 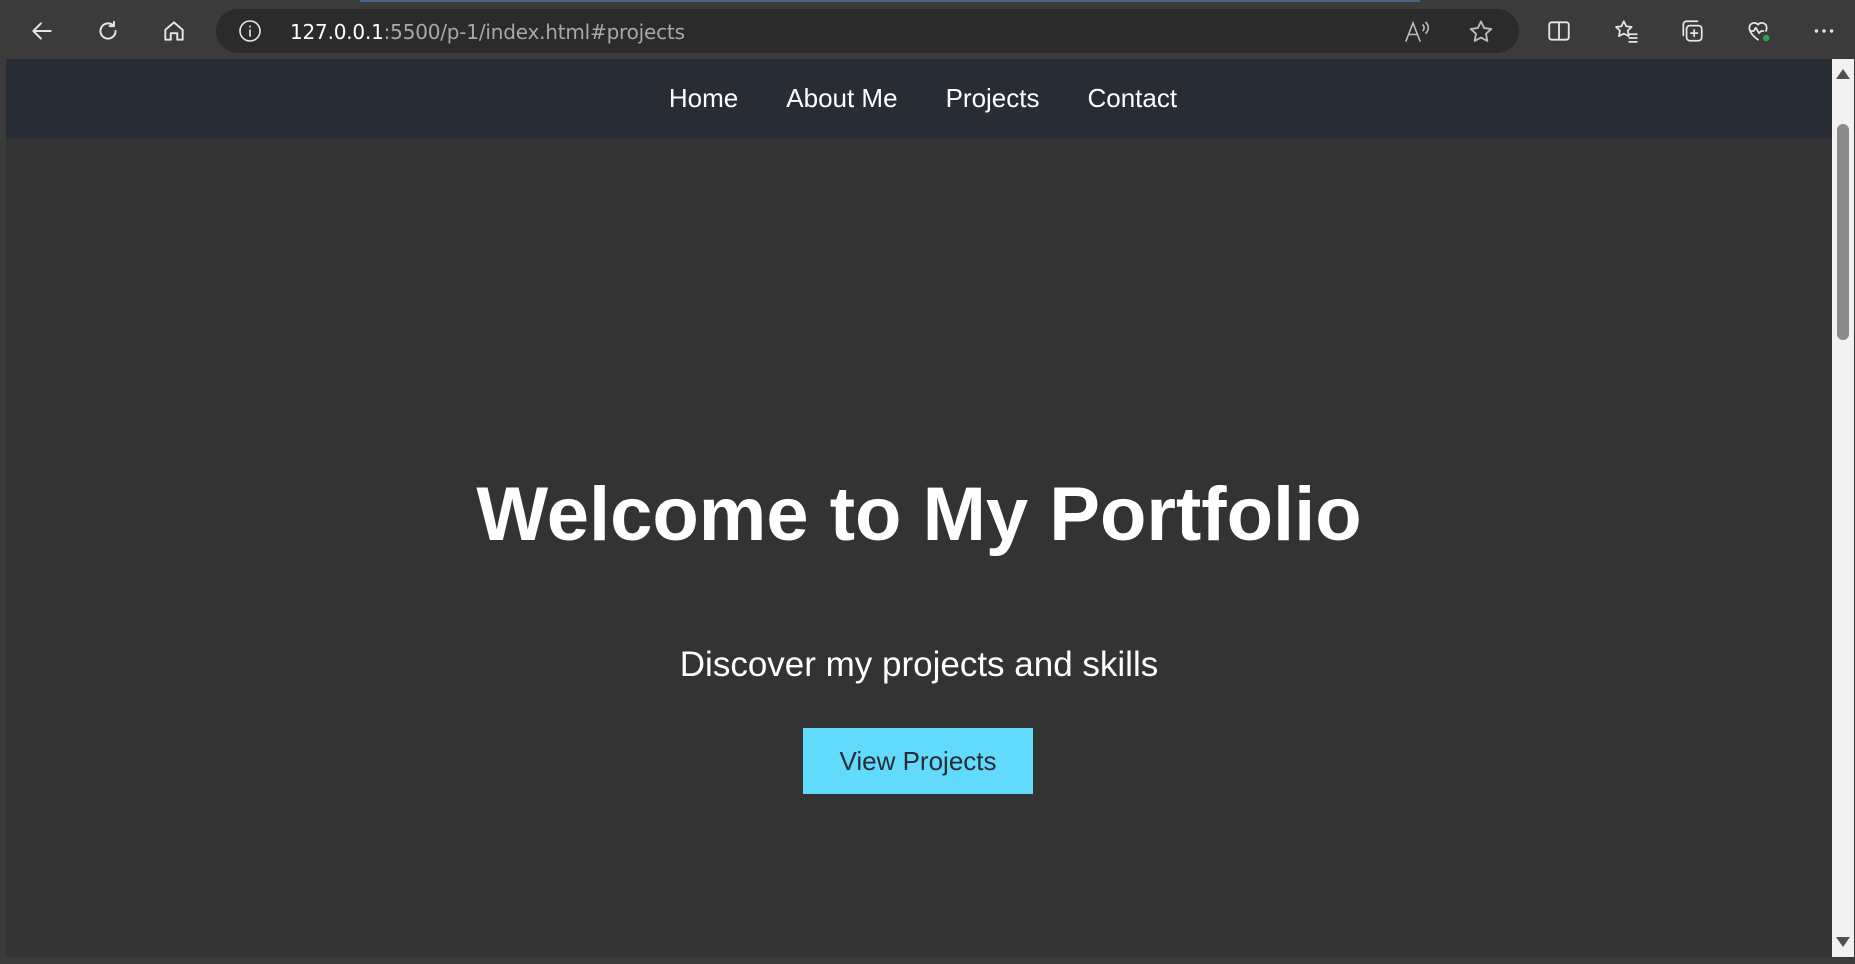 I want to click on more-icon, so click(x=1824, y=31).